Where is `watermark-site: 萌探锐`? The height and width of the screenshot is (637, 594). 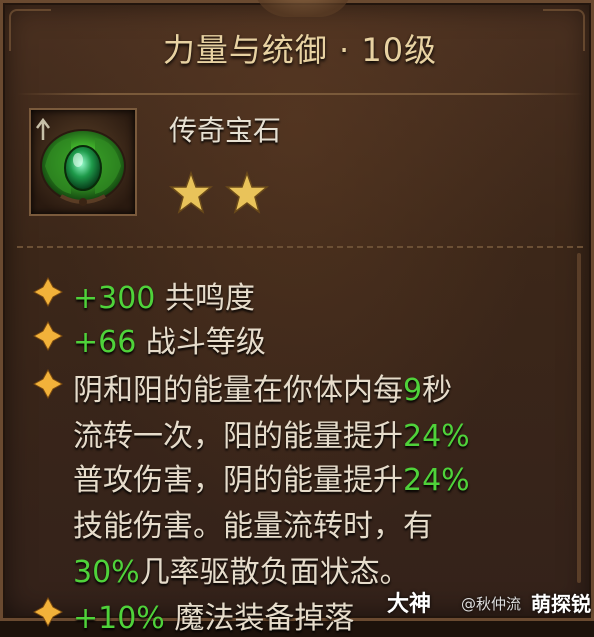
watermark-site: 萌探锐 is located at coordinates (561, 604).